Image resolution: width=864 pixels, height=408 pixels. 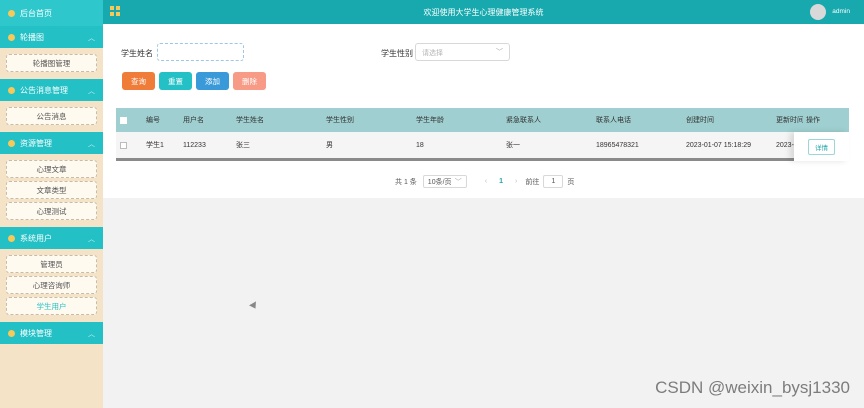 I want to click on sidebar-item-notice: 公告消息, so click(x=51, y=116).